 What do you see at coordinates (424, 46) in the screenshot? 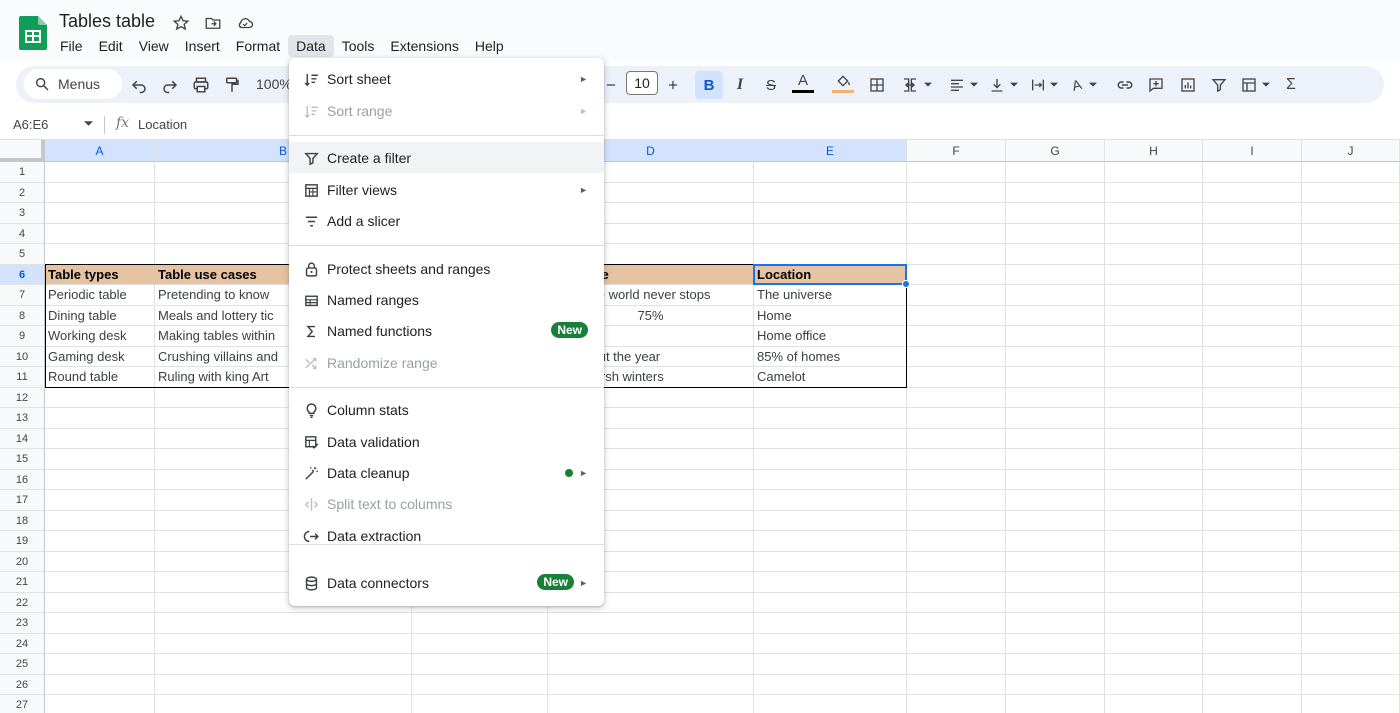
I see `menu-extensions: Extensions` at bounding box center [424, 46].